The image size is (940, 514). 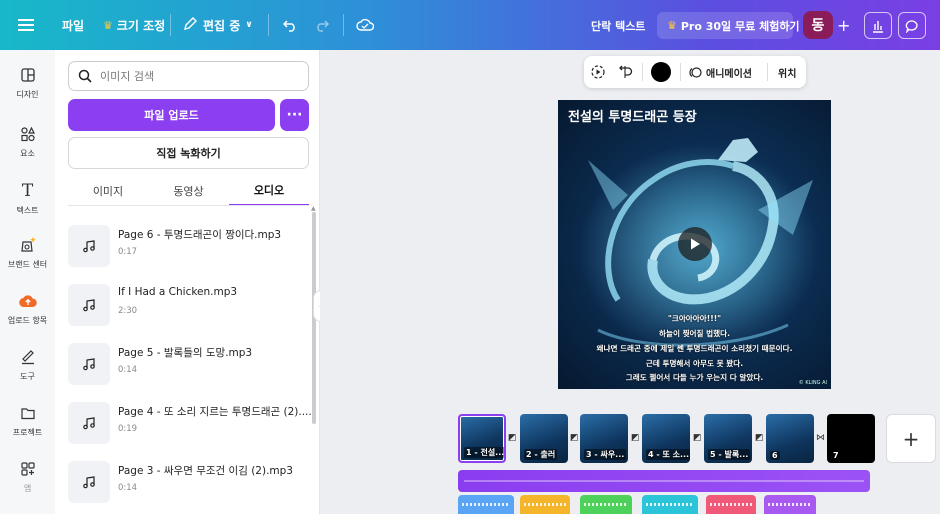 I want to click on rail-item-elements: 요소, so click(x=27, y=141).